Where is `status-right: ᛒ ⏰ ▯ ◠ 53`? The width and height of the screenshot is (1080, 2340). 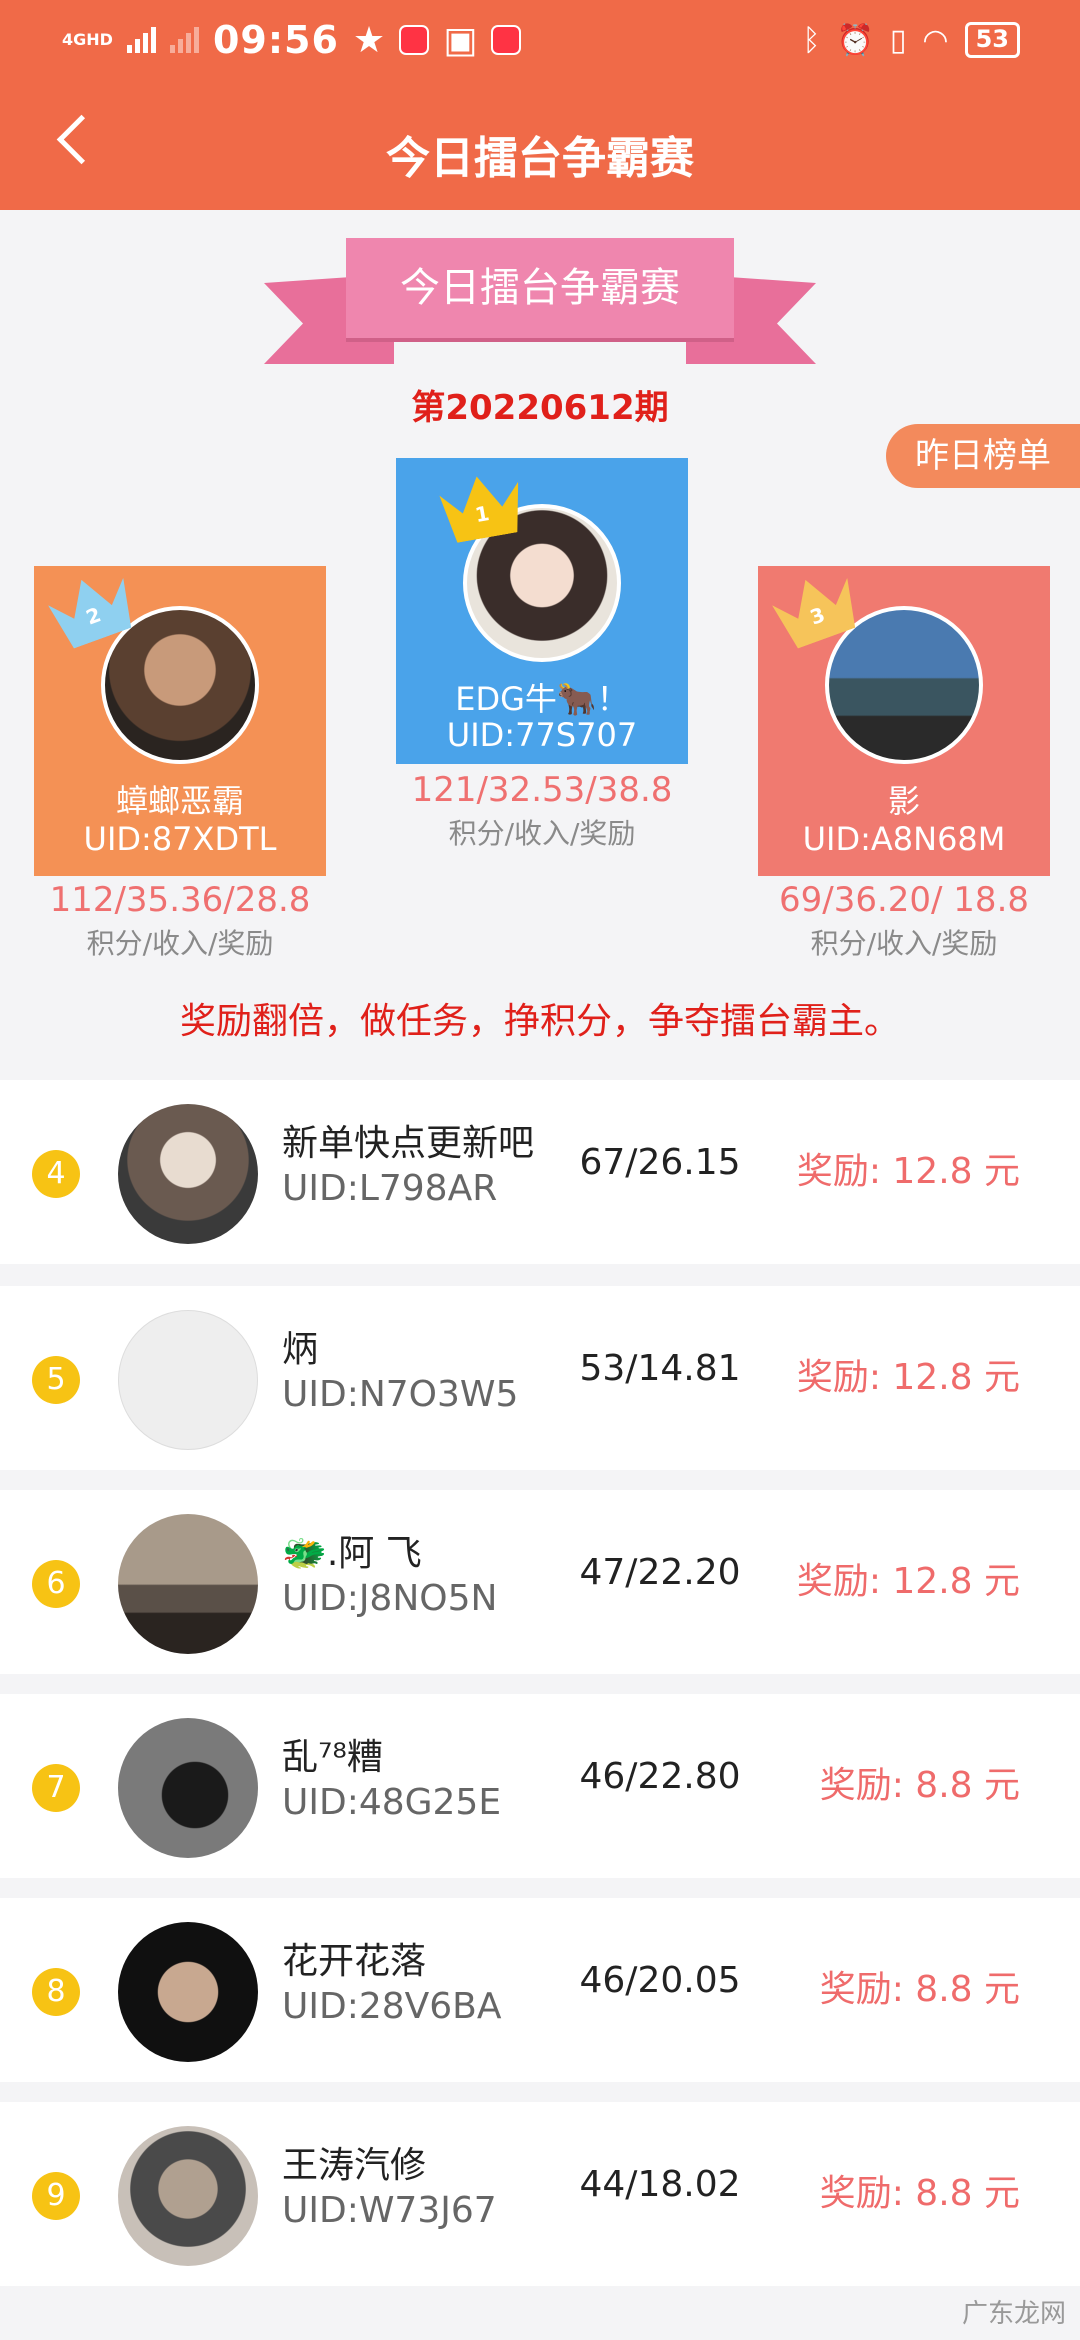 status-right: ᛒ ⏰ ▯ ◠ 53 is located at coordinates (911, 40).